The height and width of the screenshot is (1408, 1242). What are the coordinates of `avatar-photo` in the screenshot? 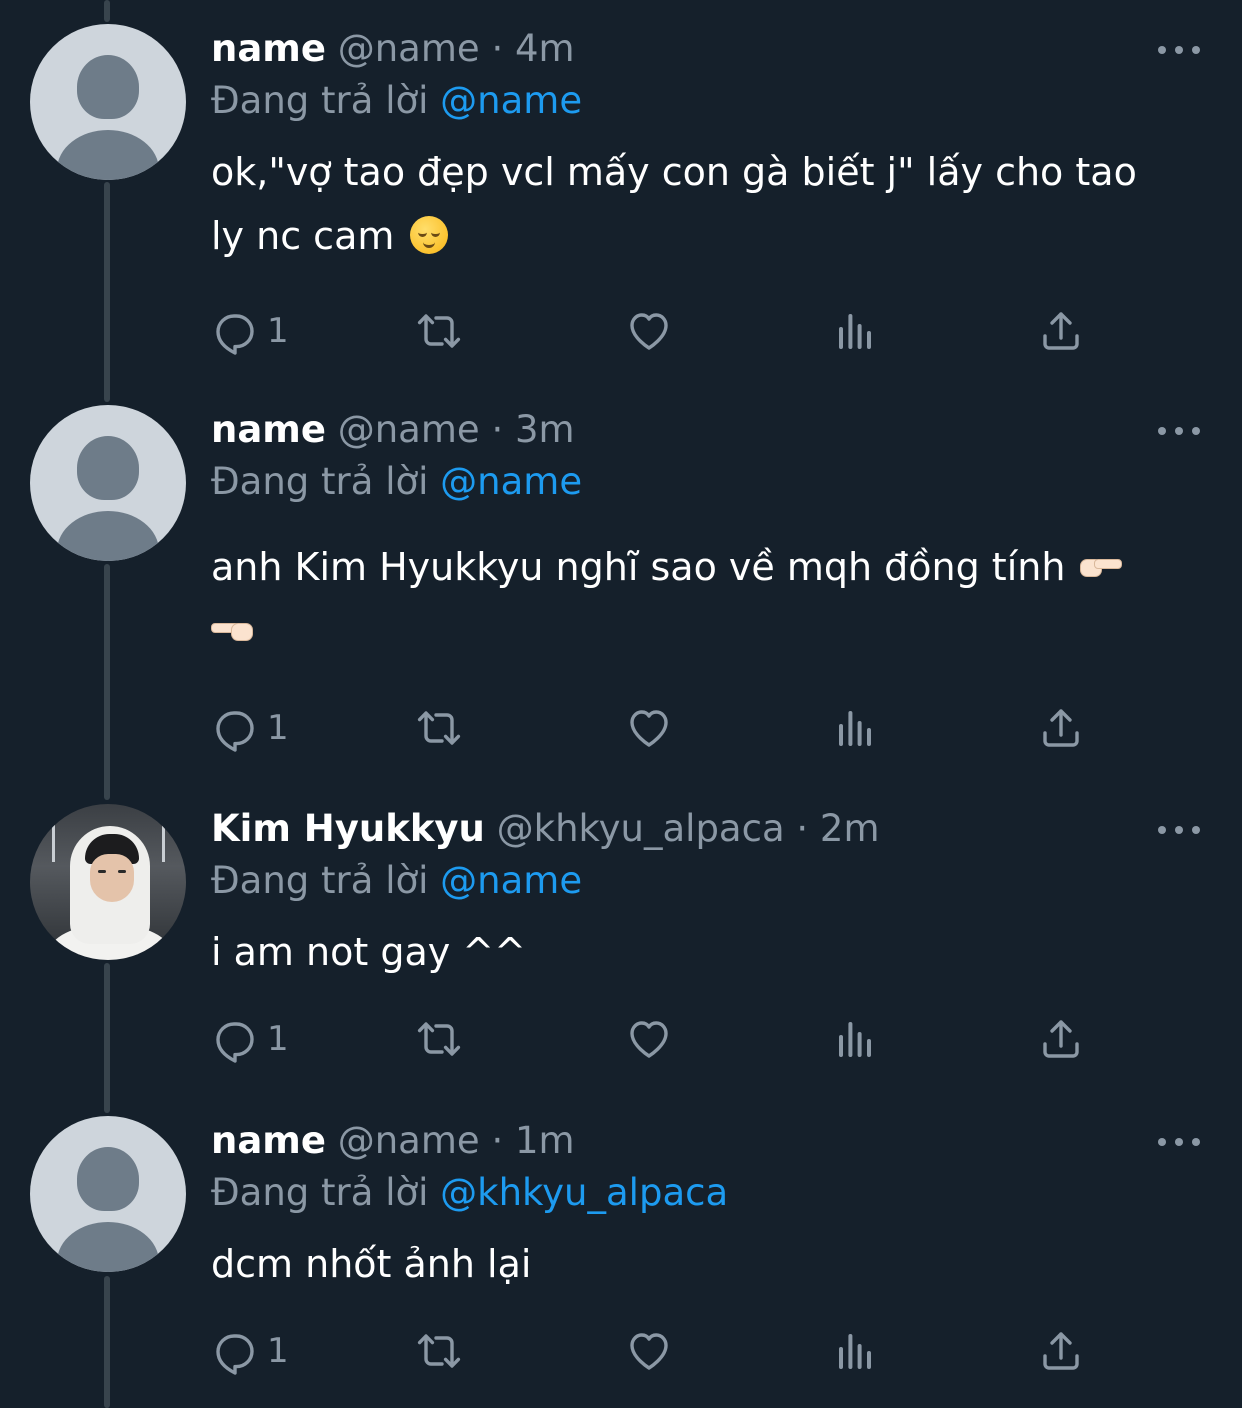 It's located at (108, 882).